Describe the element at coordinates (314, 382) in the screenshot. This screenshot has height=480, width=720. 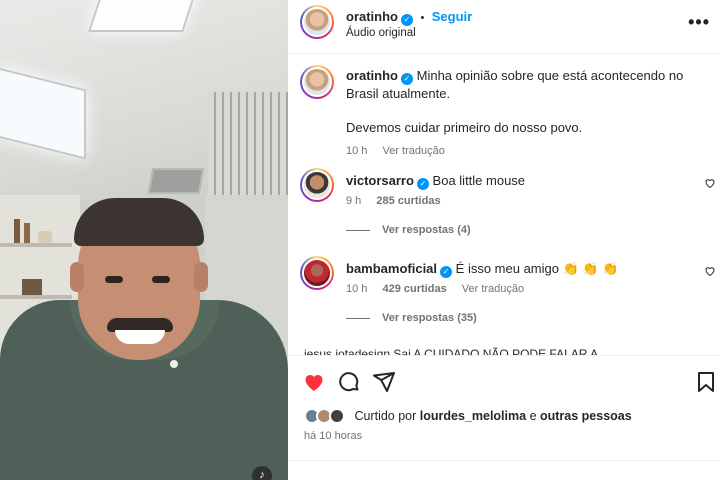
I see `heart-filled-icon` at that location.